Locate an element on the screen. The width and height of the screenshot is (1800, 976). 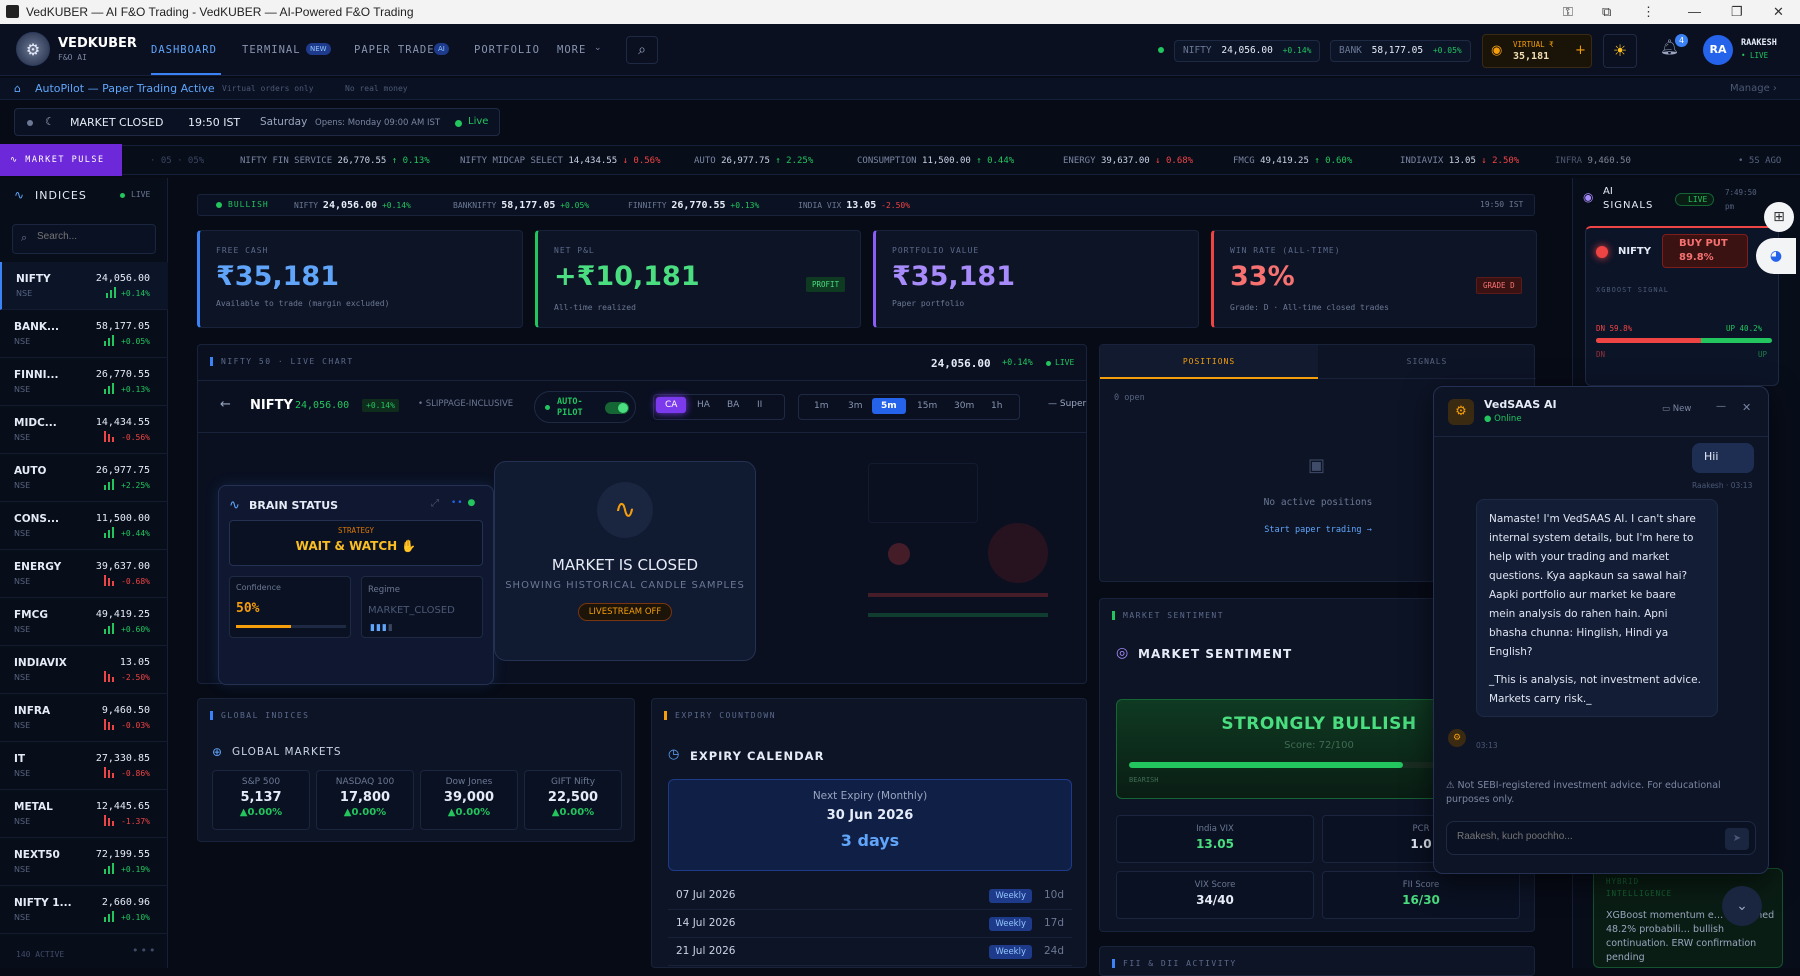
index-row: NIFTY 1... NSE 2,660.96 +0.10% is located at coordinates (84, 910).